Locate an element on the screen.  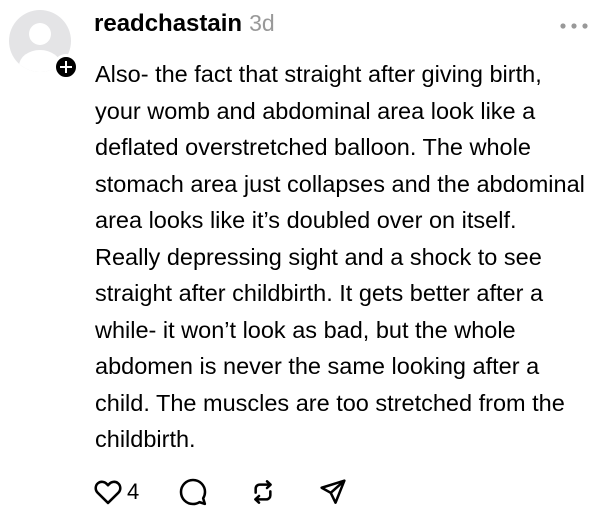
username-link: readchastain is located at coordinates (168, 24).